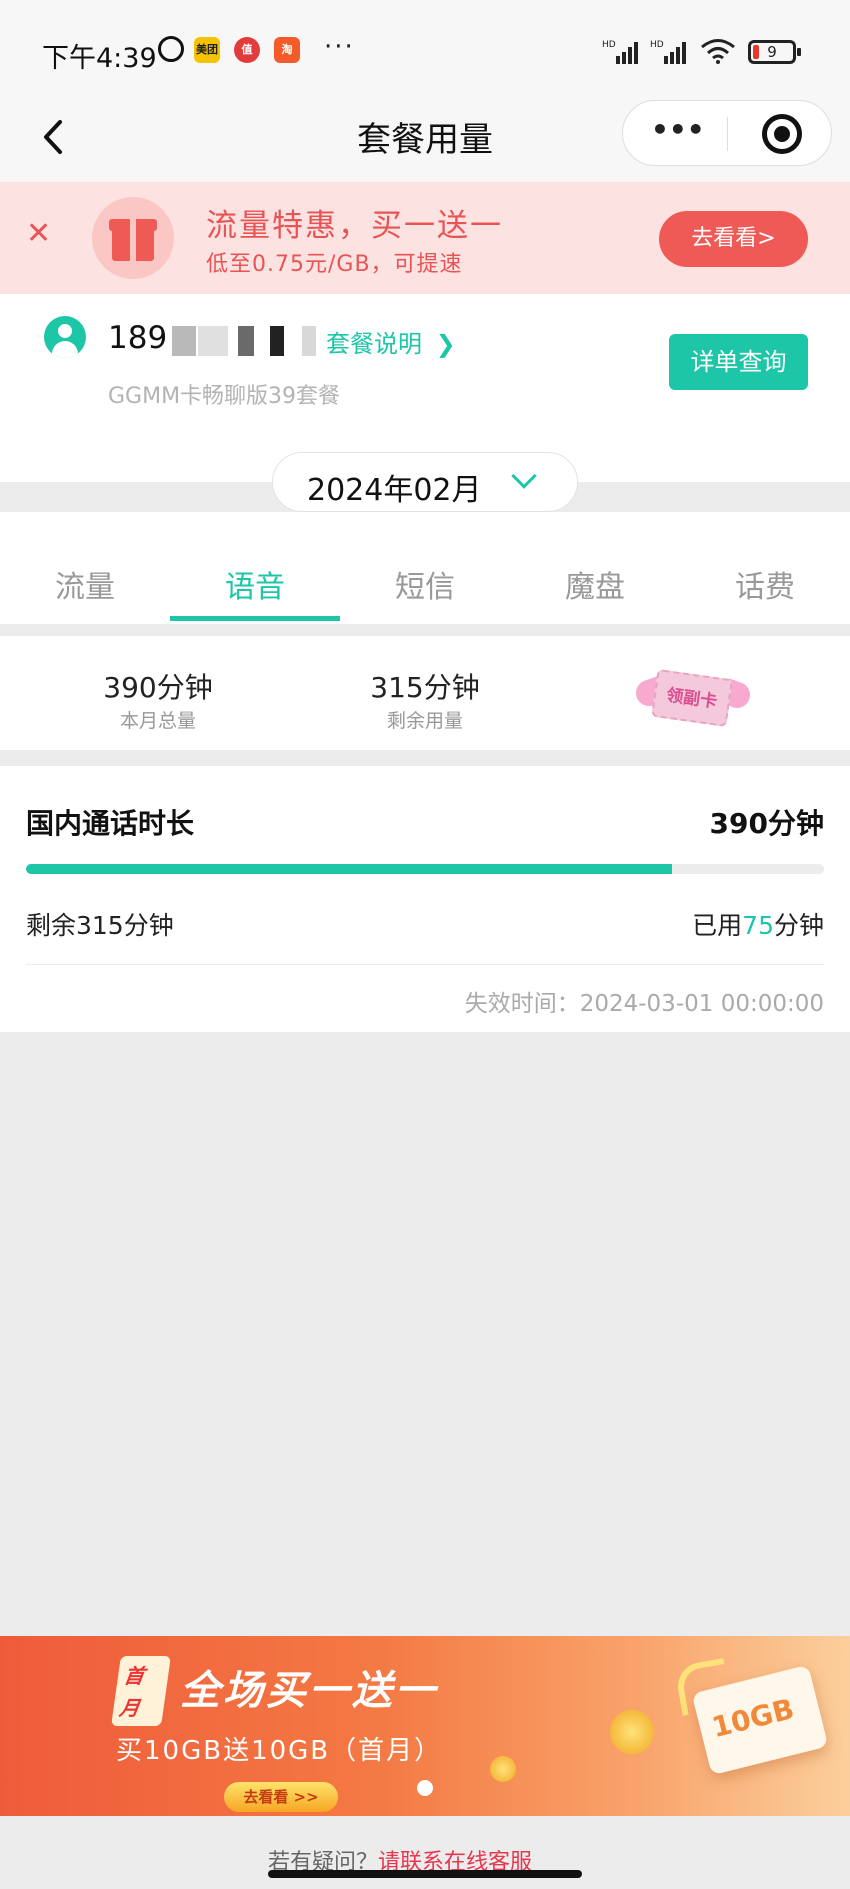  I want to click on tab-voice: 语音, so click(255, 584).